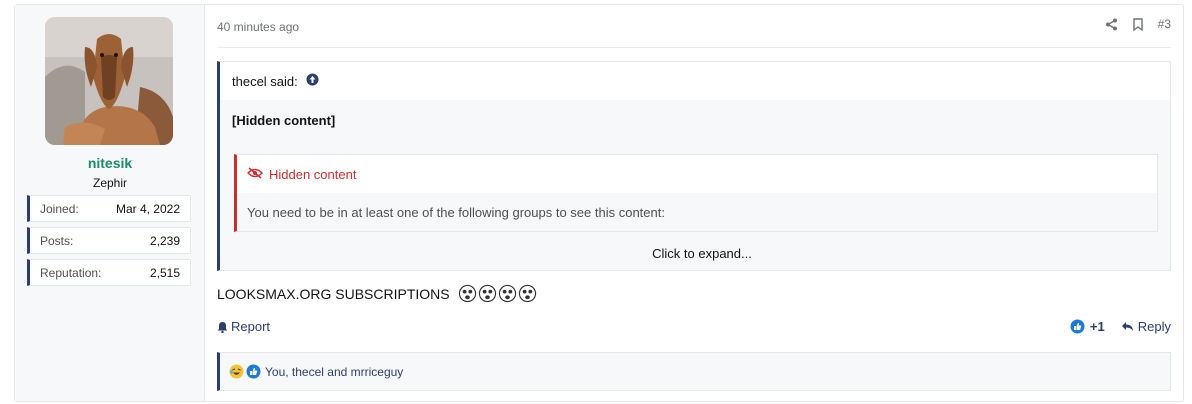 Image resolution: width=1192 pixels, height=404 pixels. Describe the element at coordinates (71, 272) in the screenshot. I see `stat-label: Reputation:` at that location.